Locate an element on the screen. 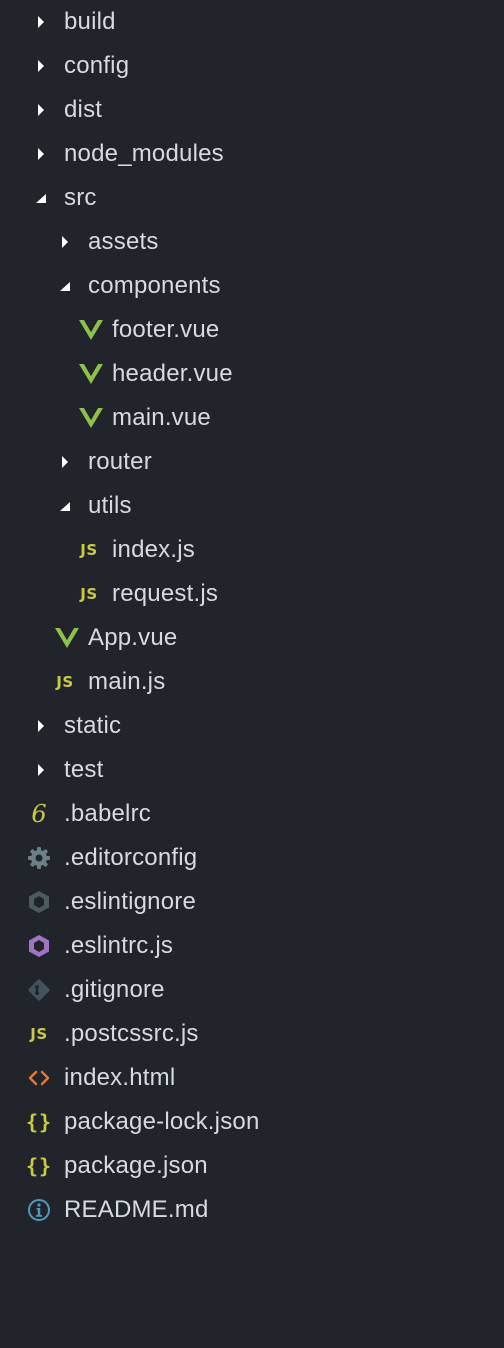 This screenshot has width=504, height=1348. tree-item-utils: utils is located at coordinates (252, 506).